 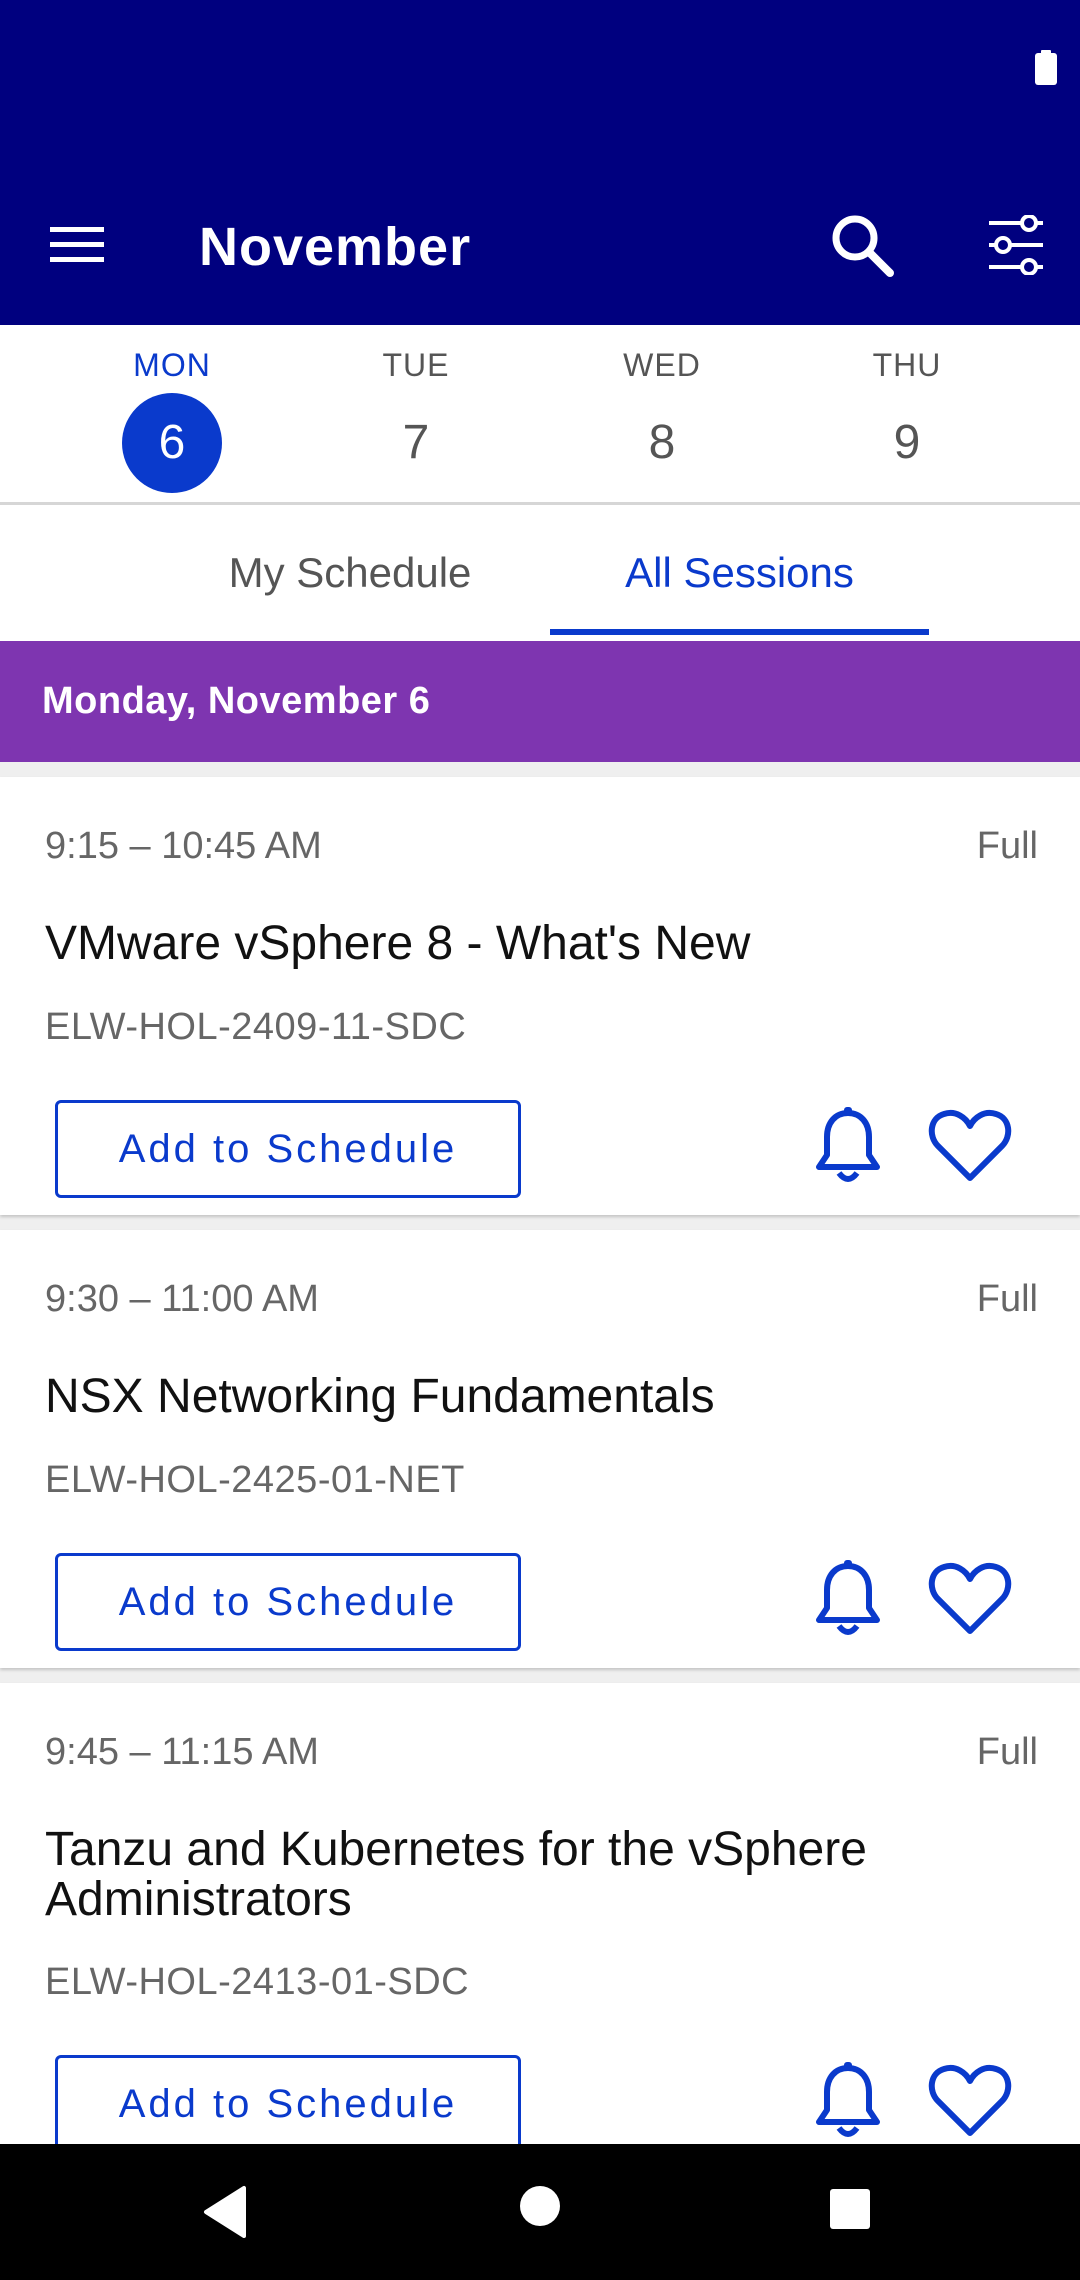 What do you see at coordinates (540, 415) in the screenshot?
I see `day-selector: MON 6 TUE 7 WED 8 THU 9` at bounding box center [540, 415].